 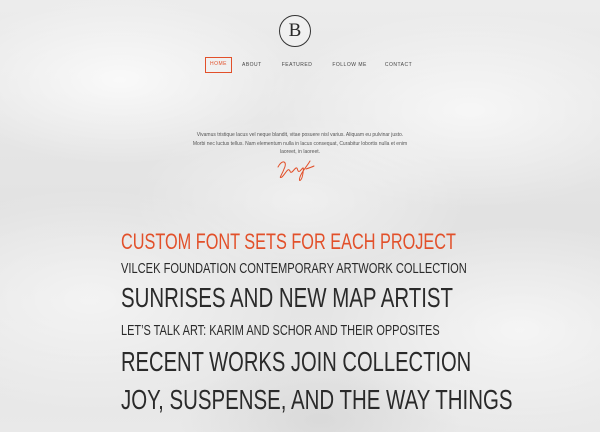 What do you see at coordinates (316, 401) in the screenshot?
I see `headline-item: JOY, SUSPENSE, AND THE WAY THINGS` at bounding box center [316, 401].